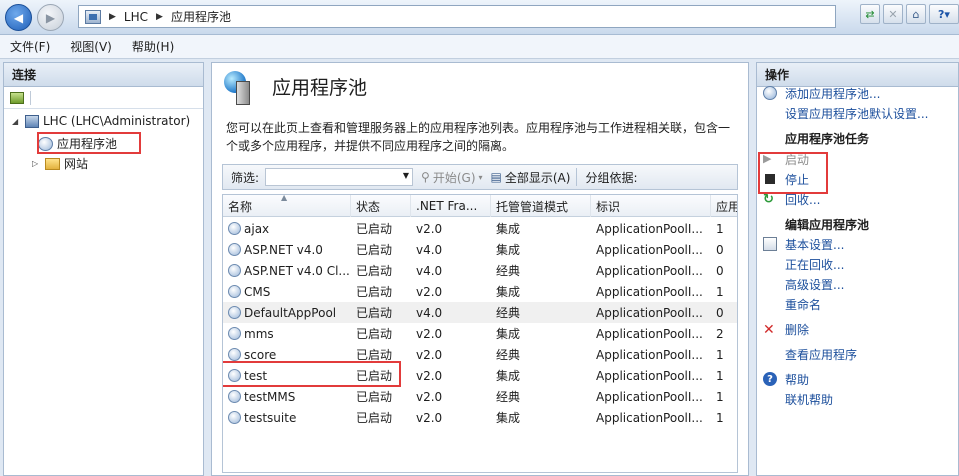 Image resolution: width=959 pixels, height=476 pixels. What do you see at coordinates (541, 206) in the screenshot?
I see `column-pipeline-mode: 托管管道模式` at bounding box center [541, 206].